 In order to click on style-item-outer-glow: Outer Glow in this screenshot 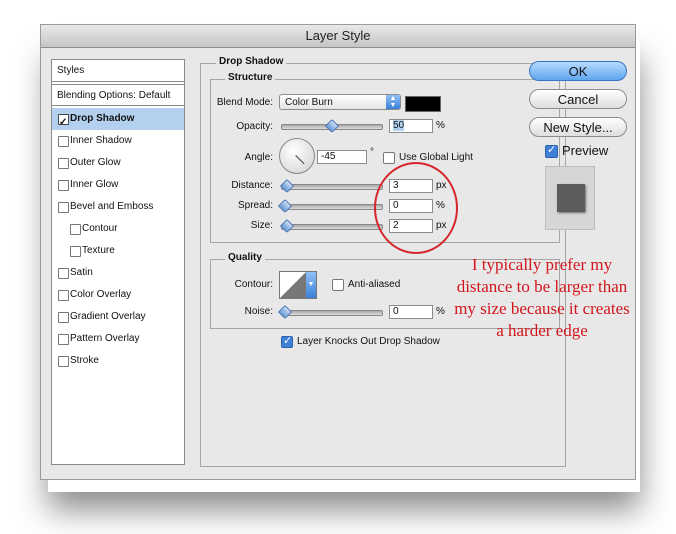, I will do `click(118, 163)`.